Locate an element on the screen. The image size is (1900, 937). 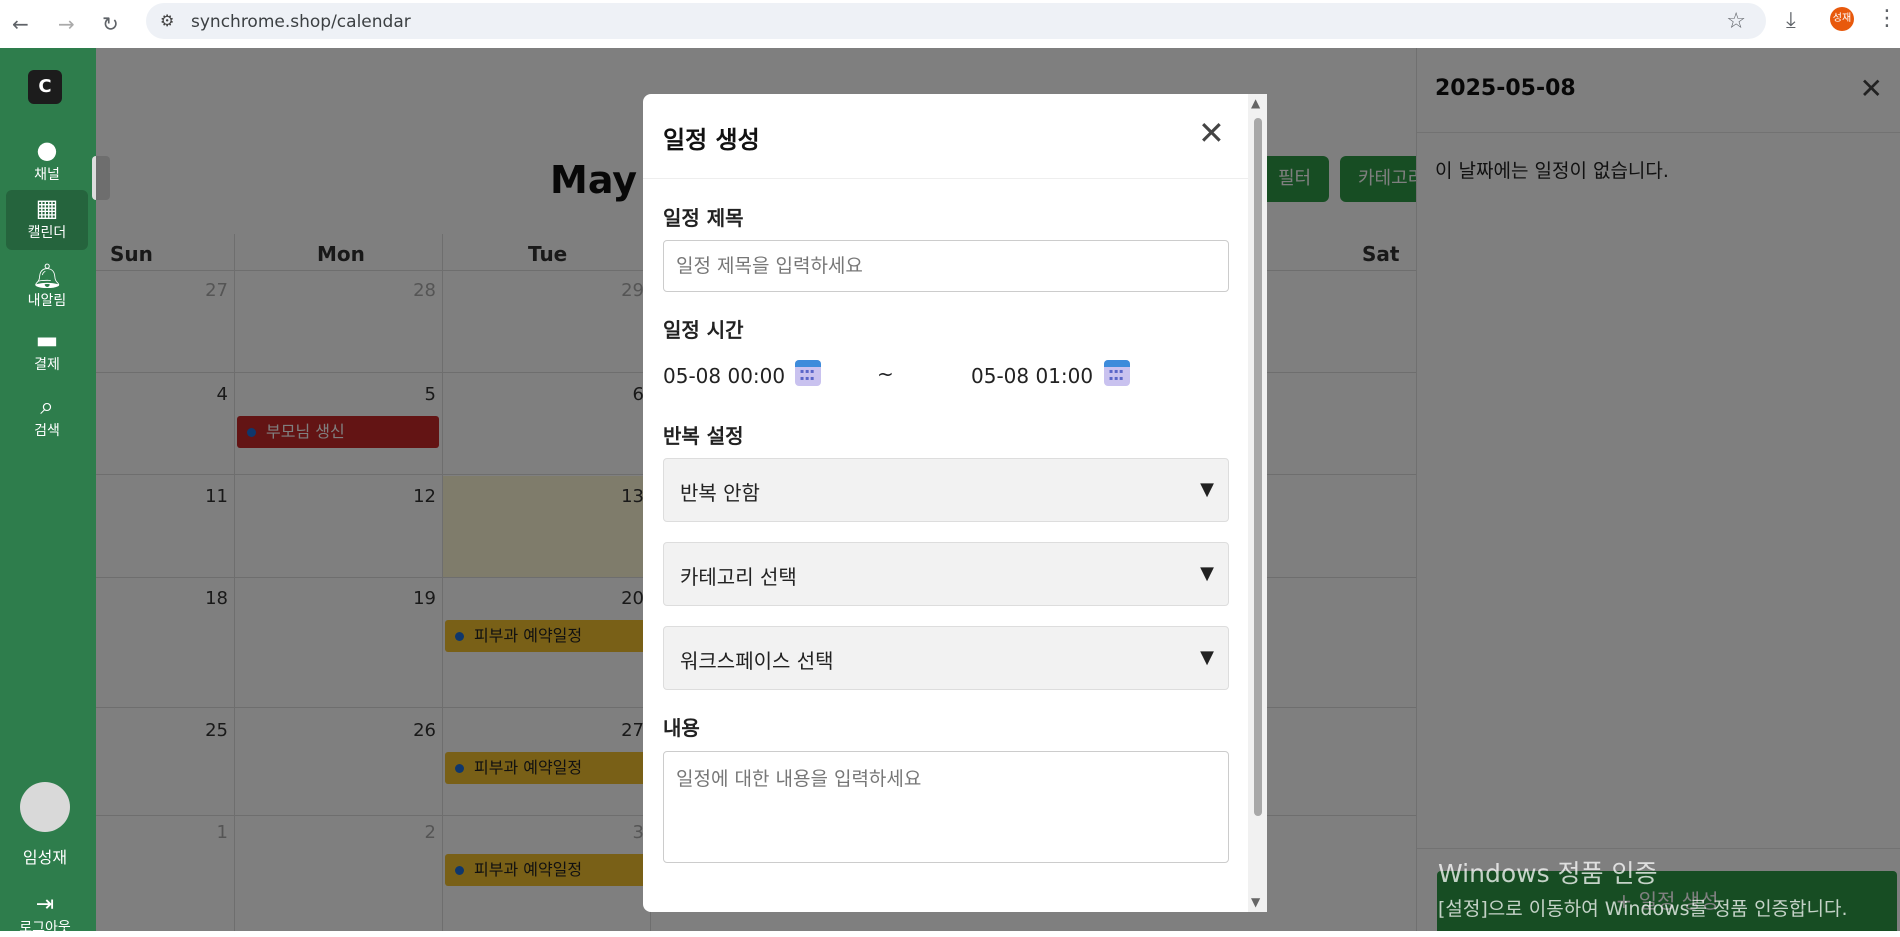
time-label: 일정 시간 is located at coordinates (703, 330).